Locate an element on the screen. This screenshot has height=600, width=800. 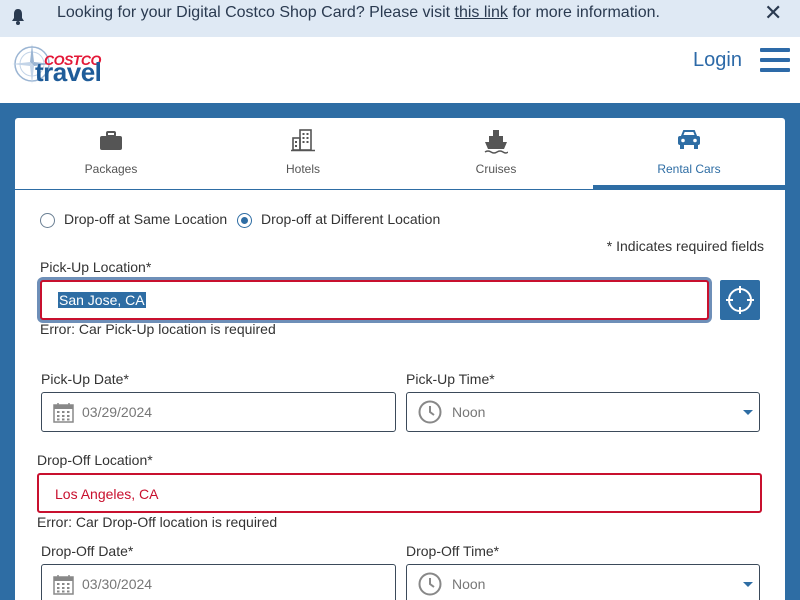
dropoff-time-select: Noon is located at coordinates (583, 582).